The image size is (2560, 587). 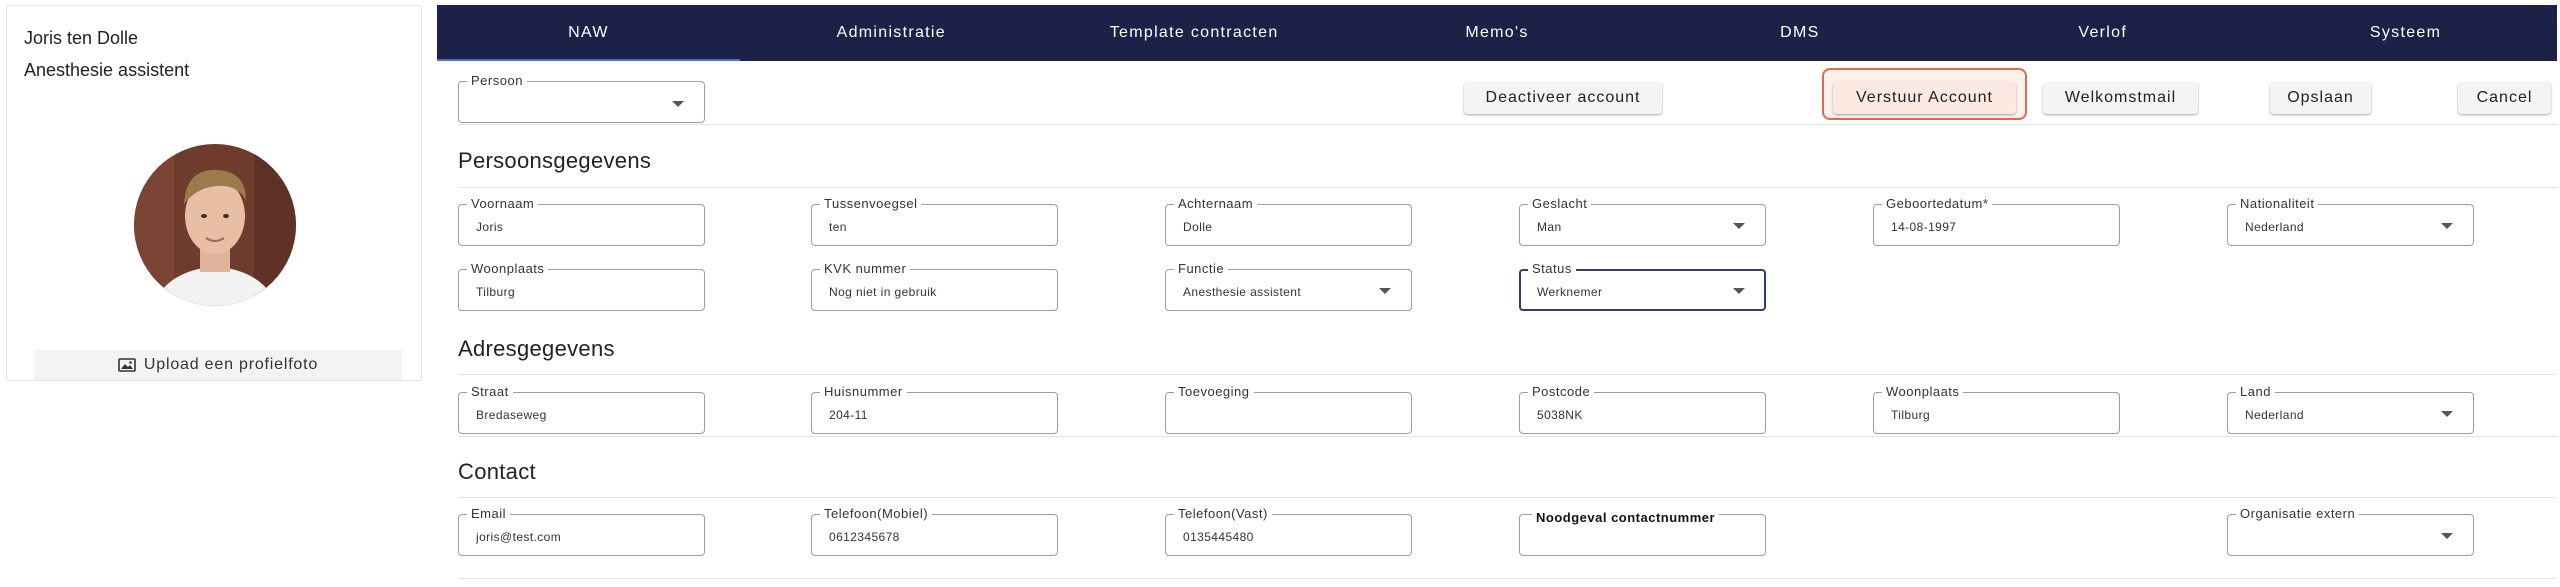 I want to click on field-label: KVK nummer, so click(x=865, y=269).